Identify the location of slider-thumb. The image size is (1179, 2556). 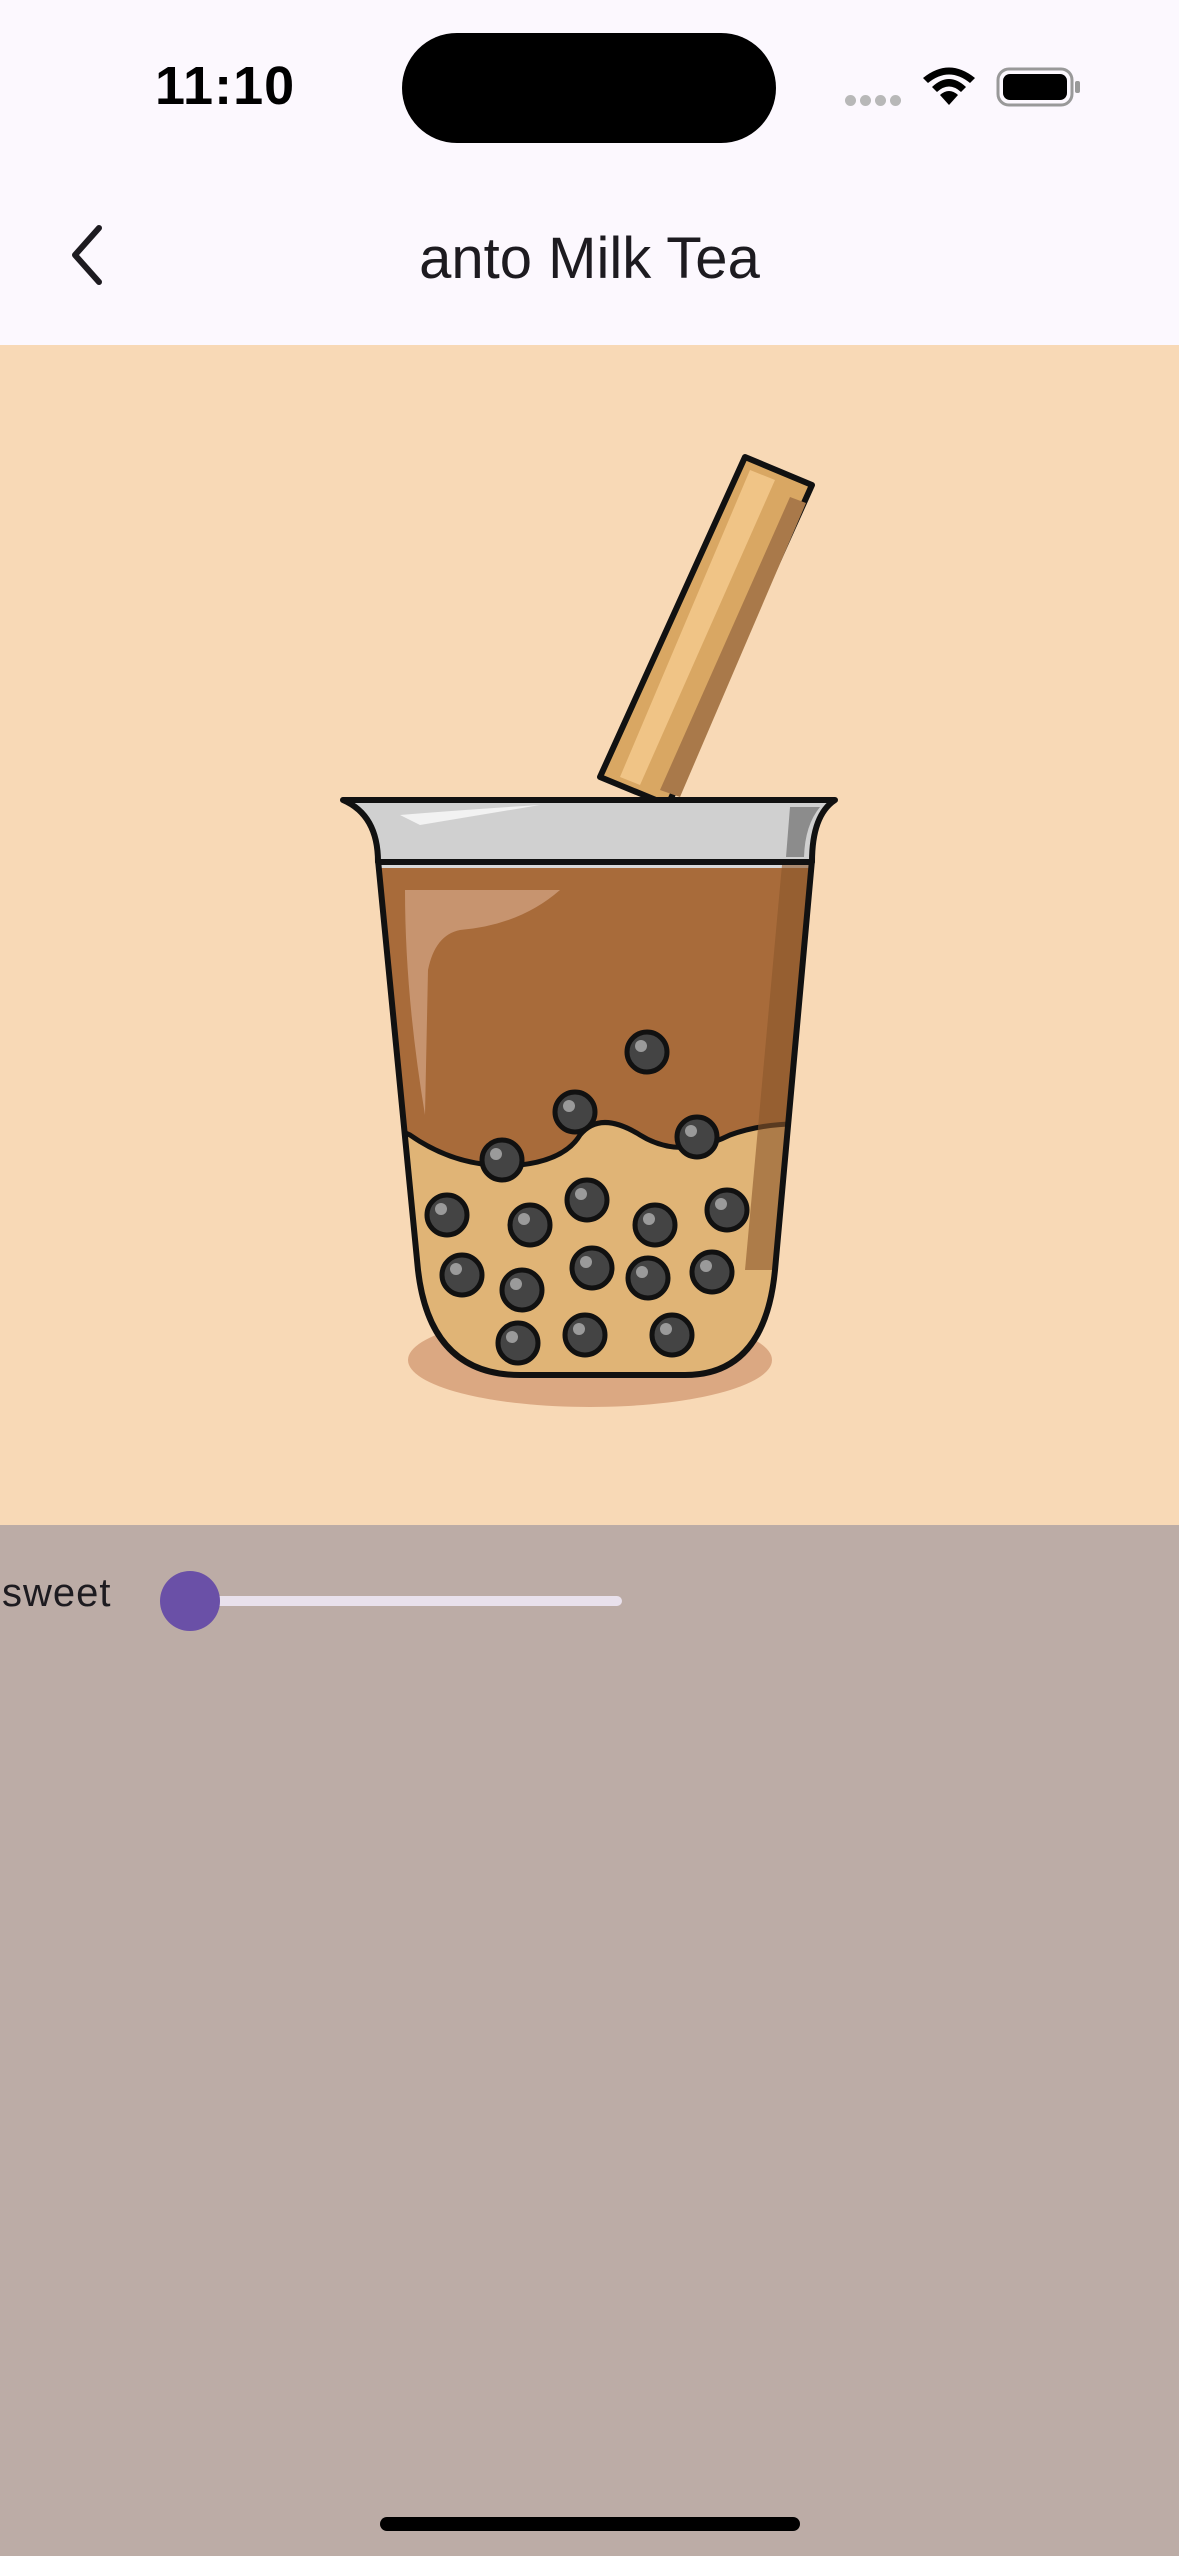
(190, 1601).